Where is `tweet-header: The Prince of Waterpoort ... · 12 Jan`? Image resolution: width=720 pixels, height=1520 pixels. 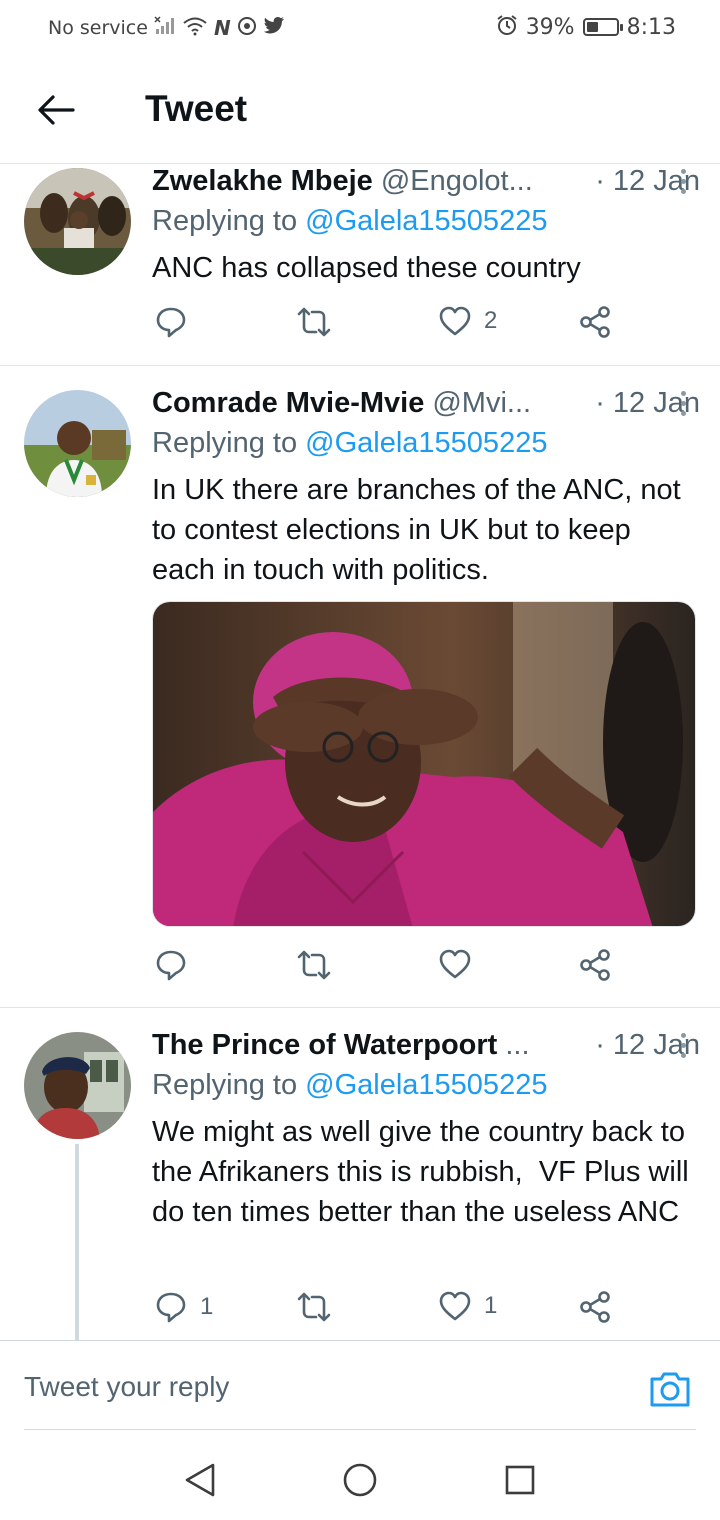 tweet-header: The Prince of Waterpoort ... · 12 Jan is located at coordinates (426, 1045).